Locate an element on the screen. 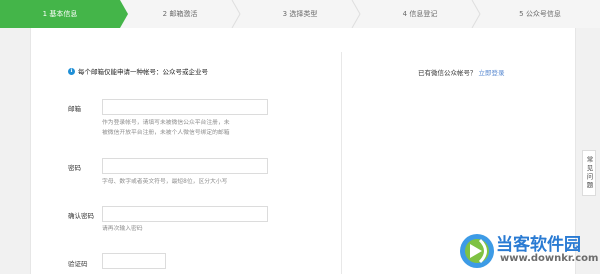 The image size is (600, 274). captcha-input is located at coordinates (134, 261).